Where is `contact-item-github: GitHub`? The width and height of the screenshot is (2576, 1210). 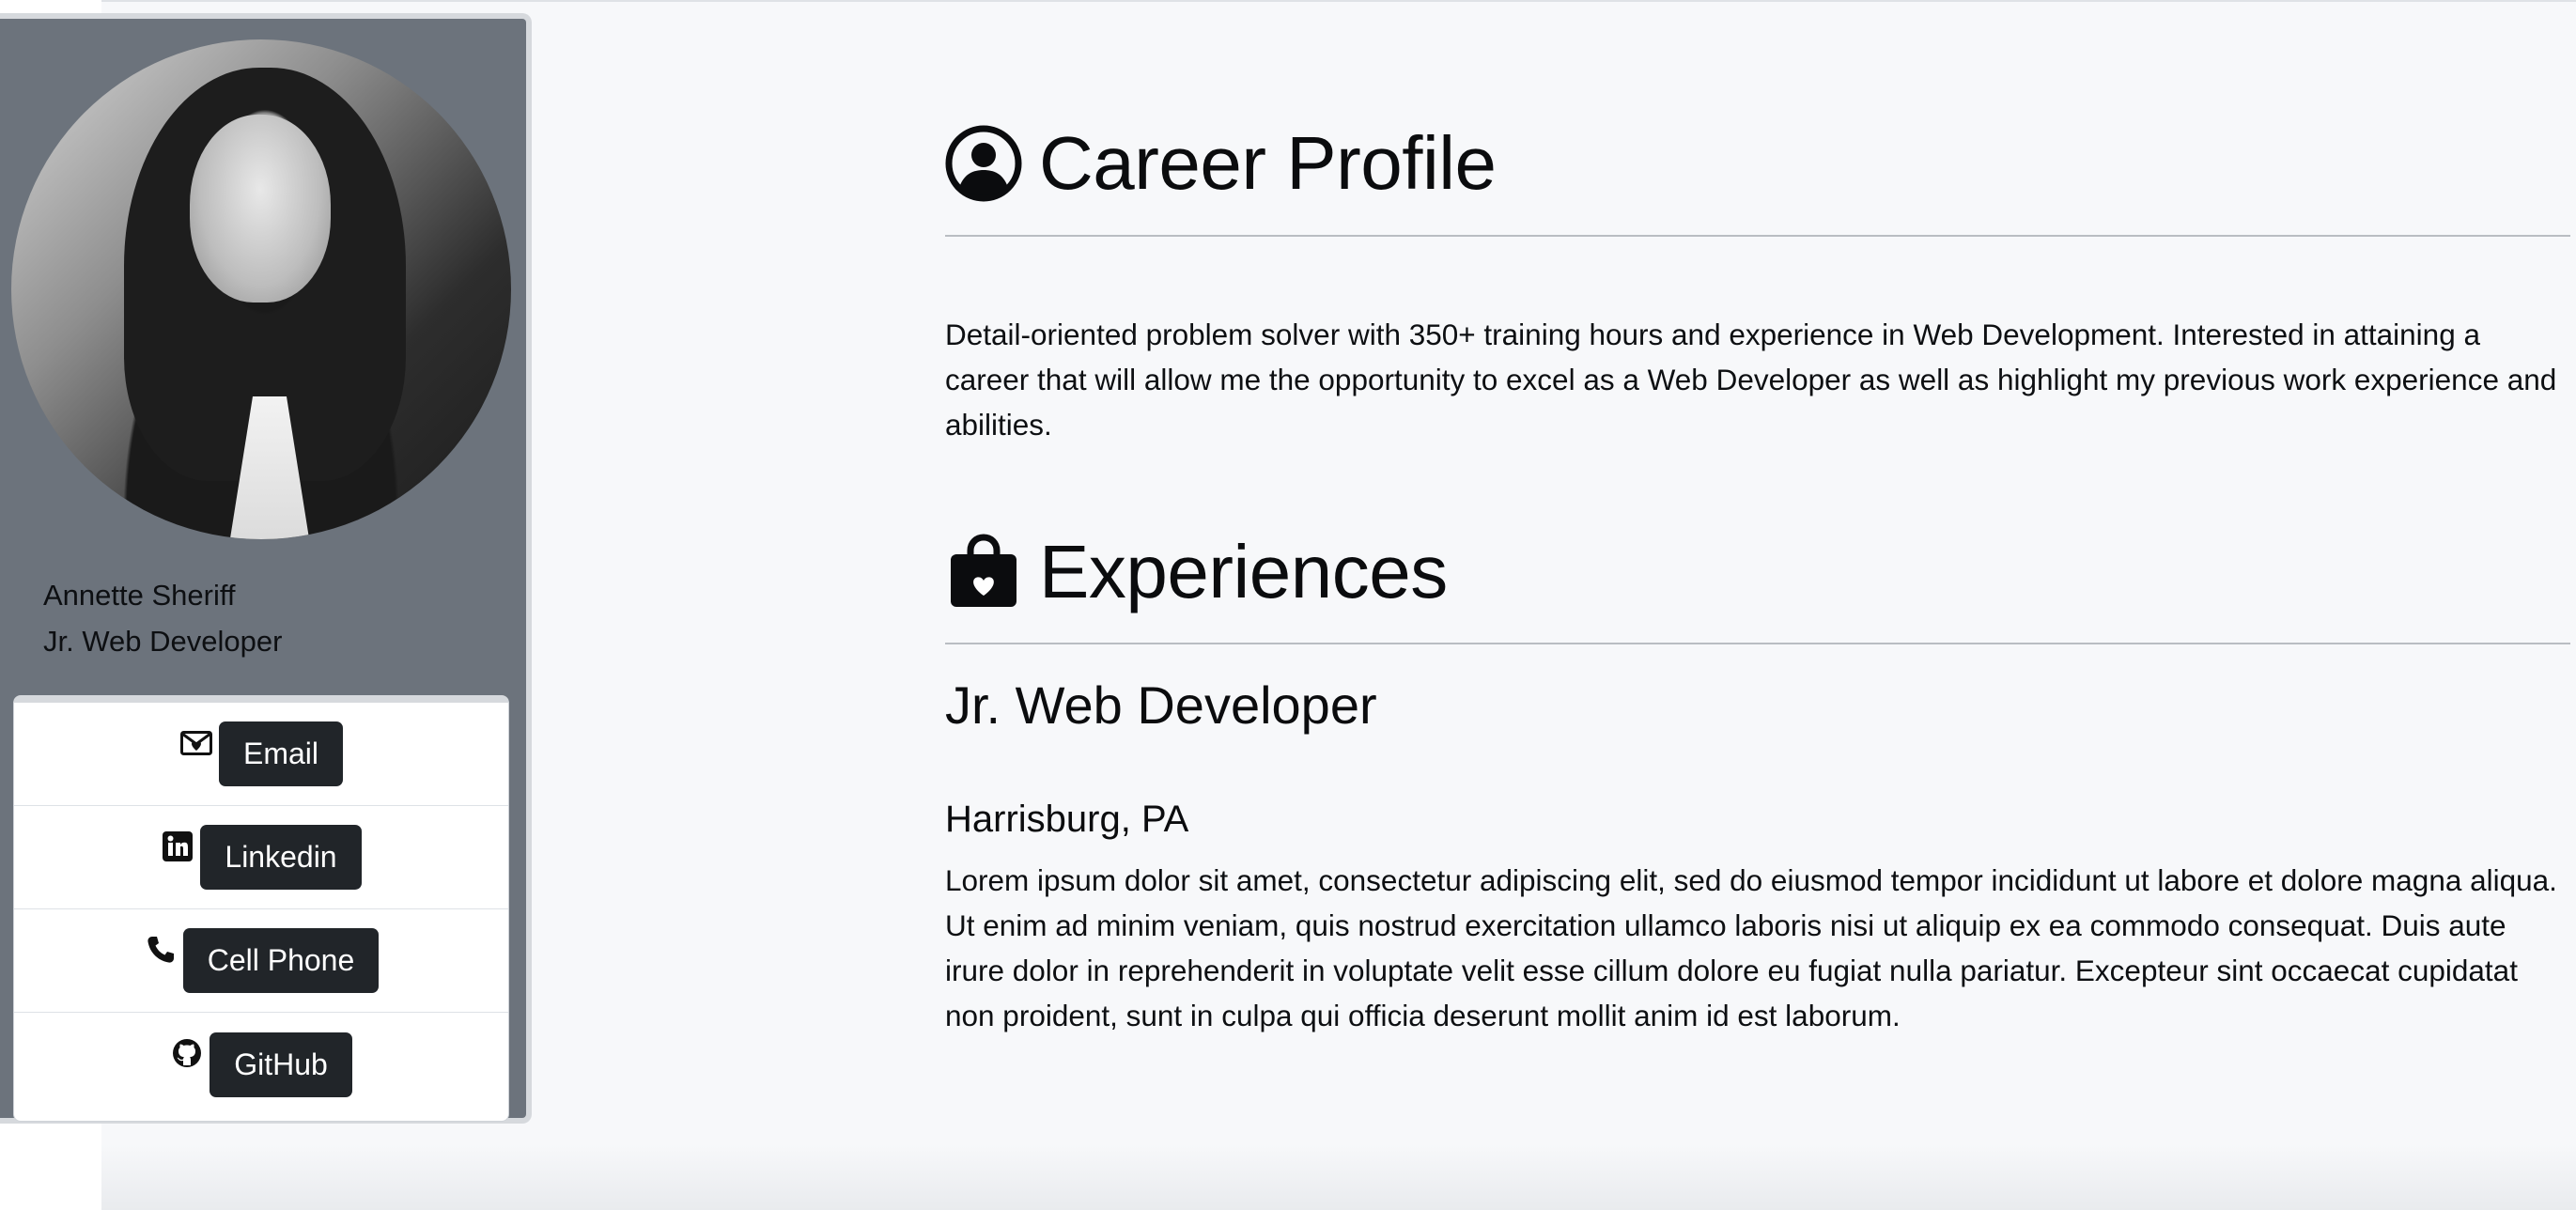
contact-item-github: GitHub is located at coordinates (261, 1064).